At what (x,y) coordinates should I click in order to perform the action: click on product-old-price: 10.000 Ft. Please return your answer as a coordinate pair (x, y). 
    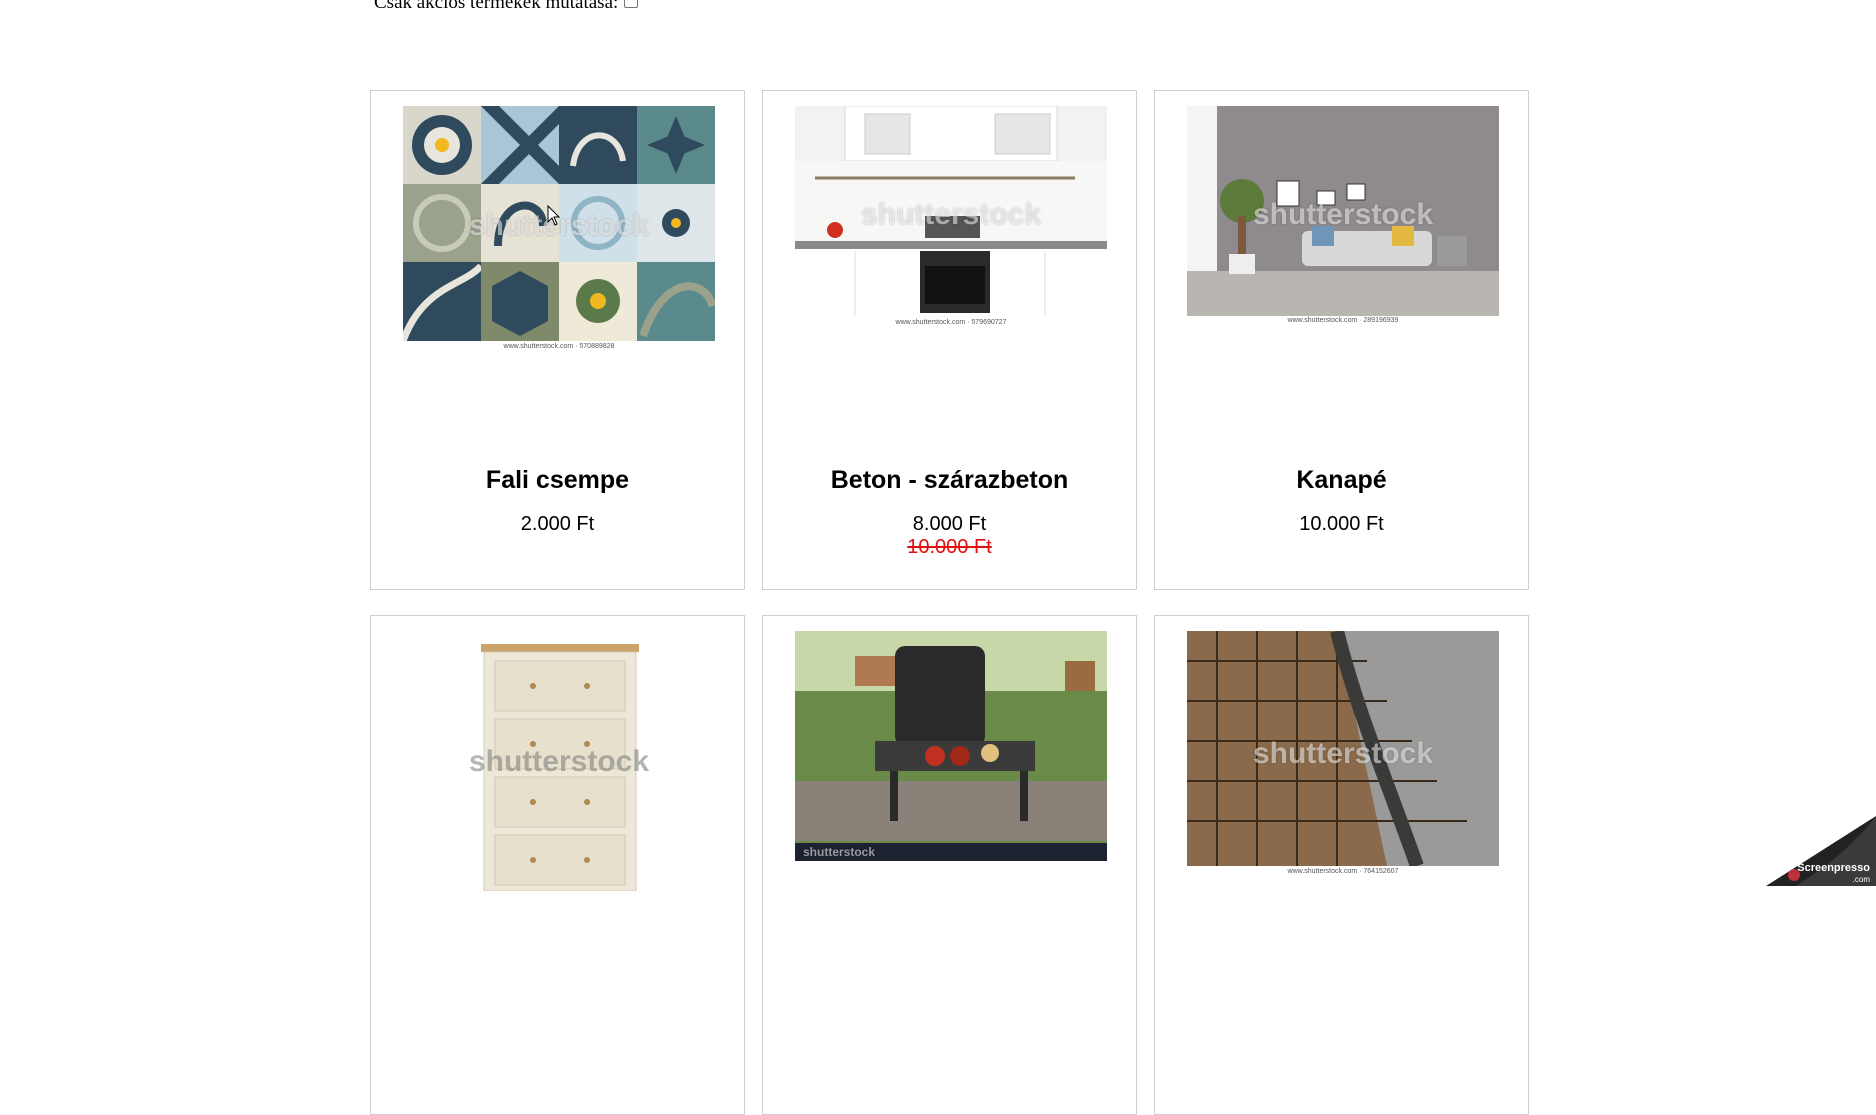
    Looking at the image, I should click on (949, 547).